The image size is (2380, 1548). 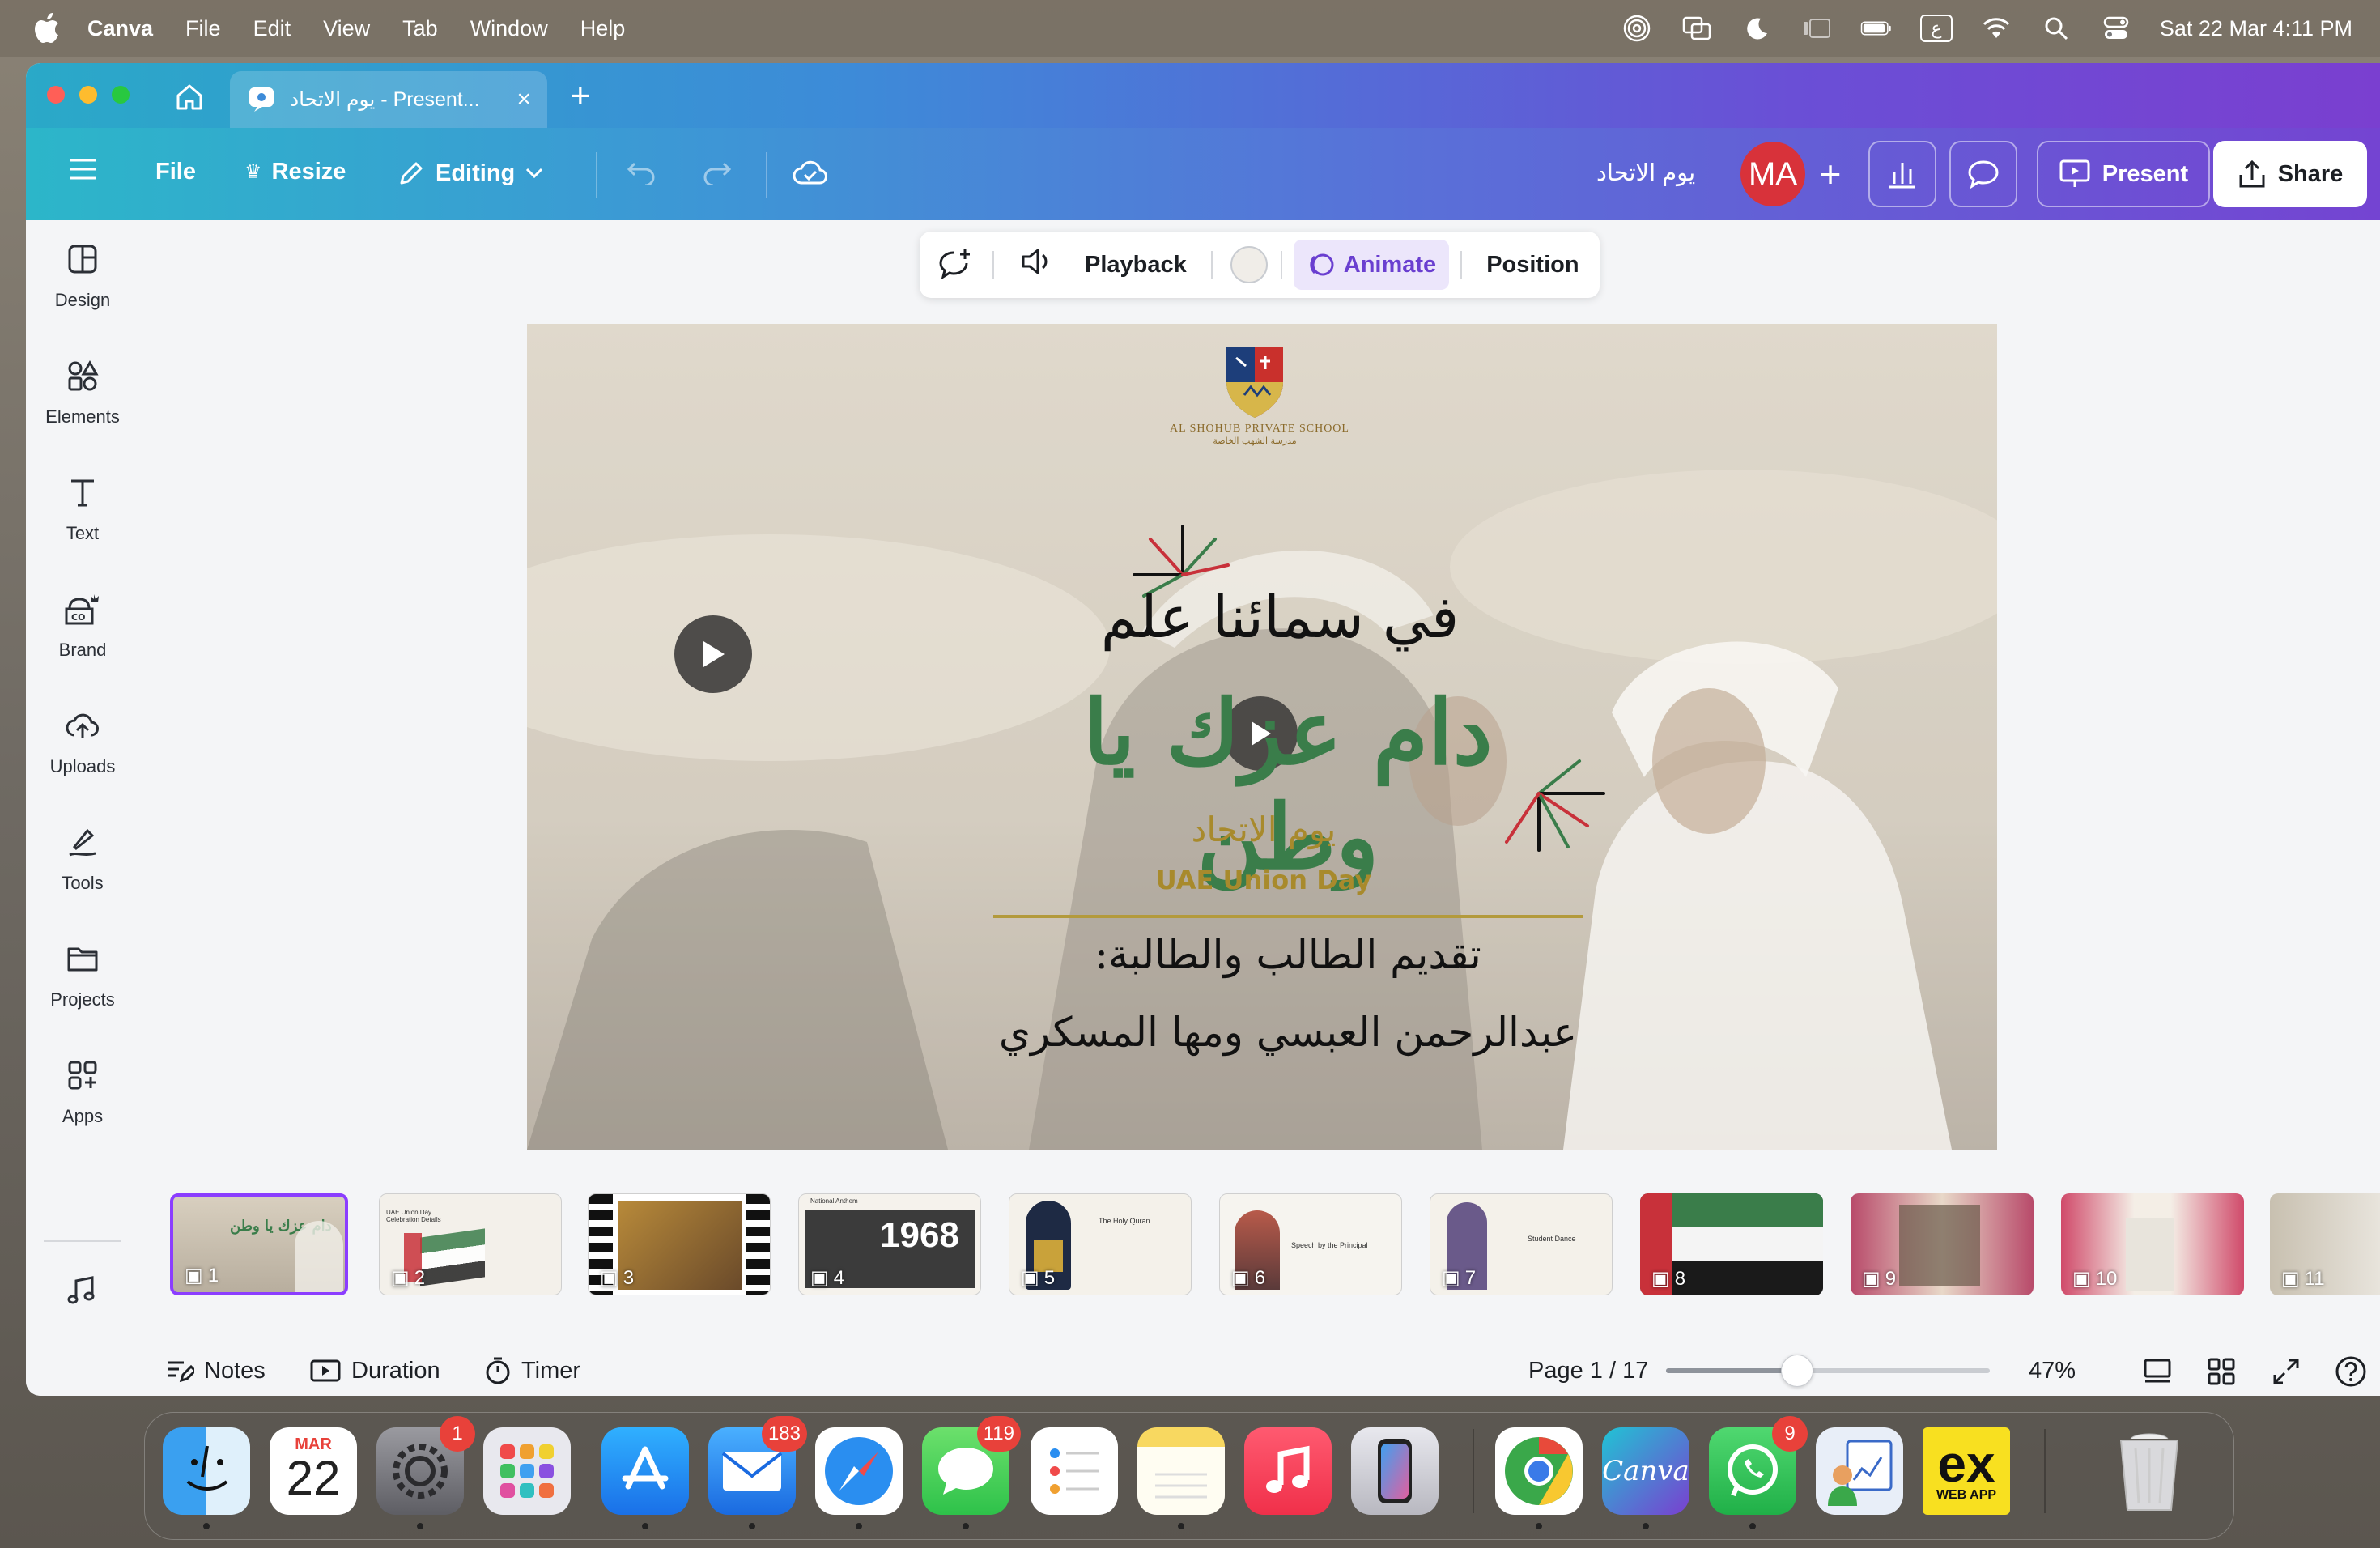 I want to click on maximize-window-button, so click(x=121, y=95).